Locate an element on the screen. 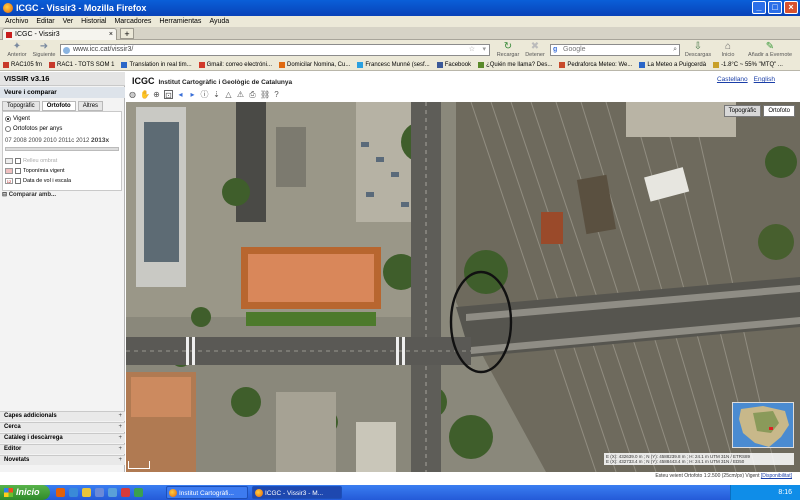 The height and width of the screenshot is (500, 800). home-icon: ⌂ is located at coordinates (728, 46).